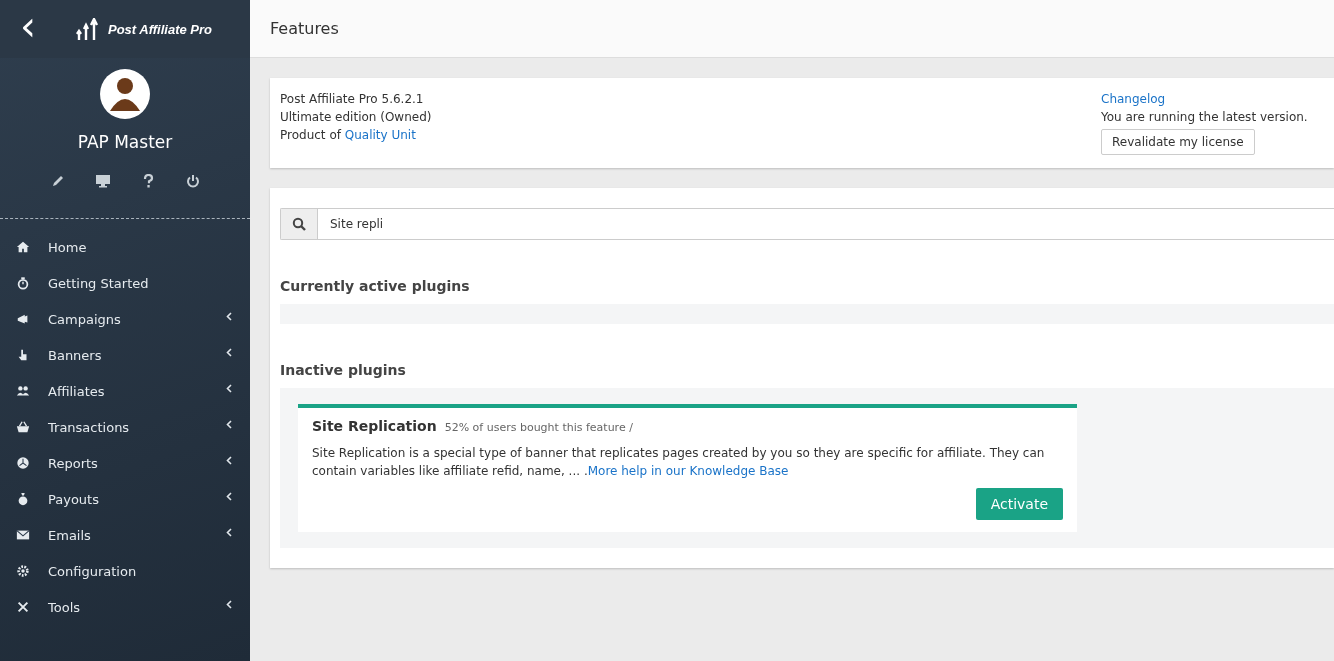 The image size is (1334, 661). I want to click on nav-item: Home, so click(125, 247).